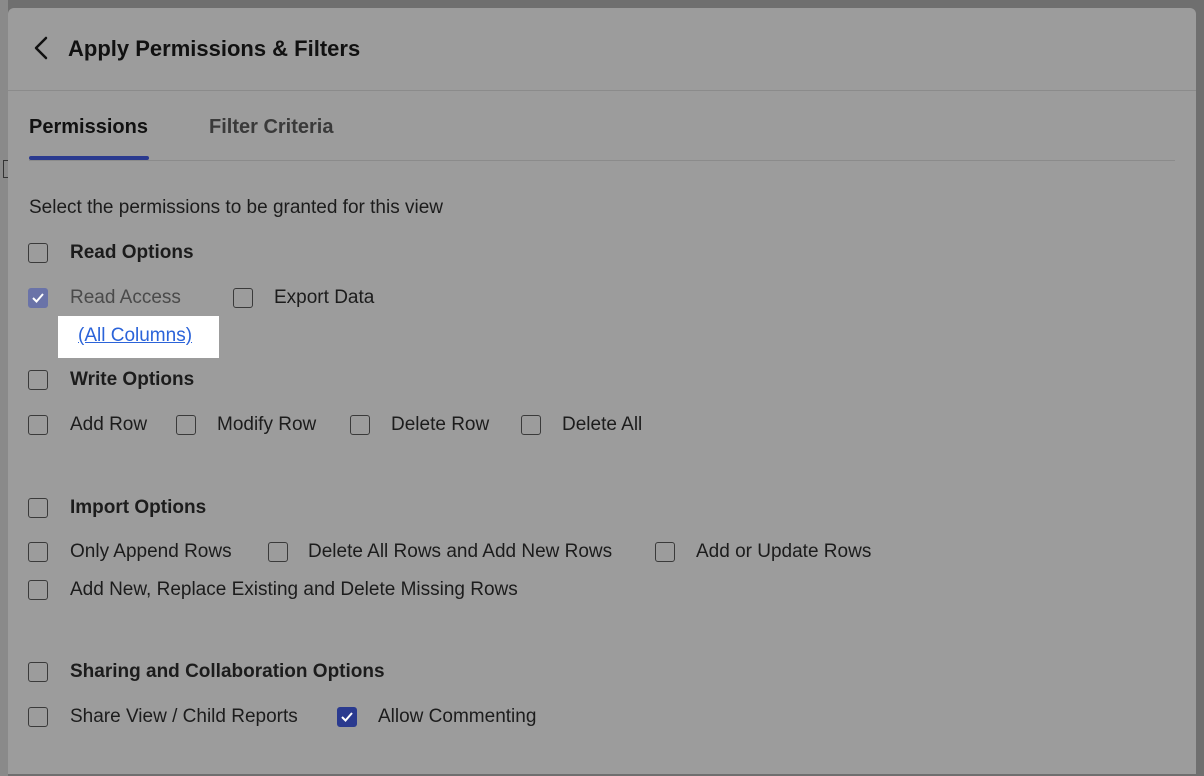  I want to click on delete-all-checkbox, so click(531, 425).